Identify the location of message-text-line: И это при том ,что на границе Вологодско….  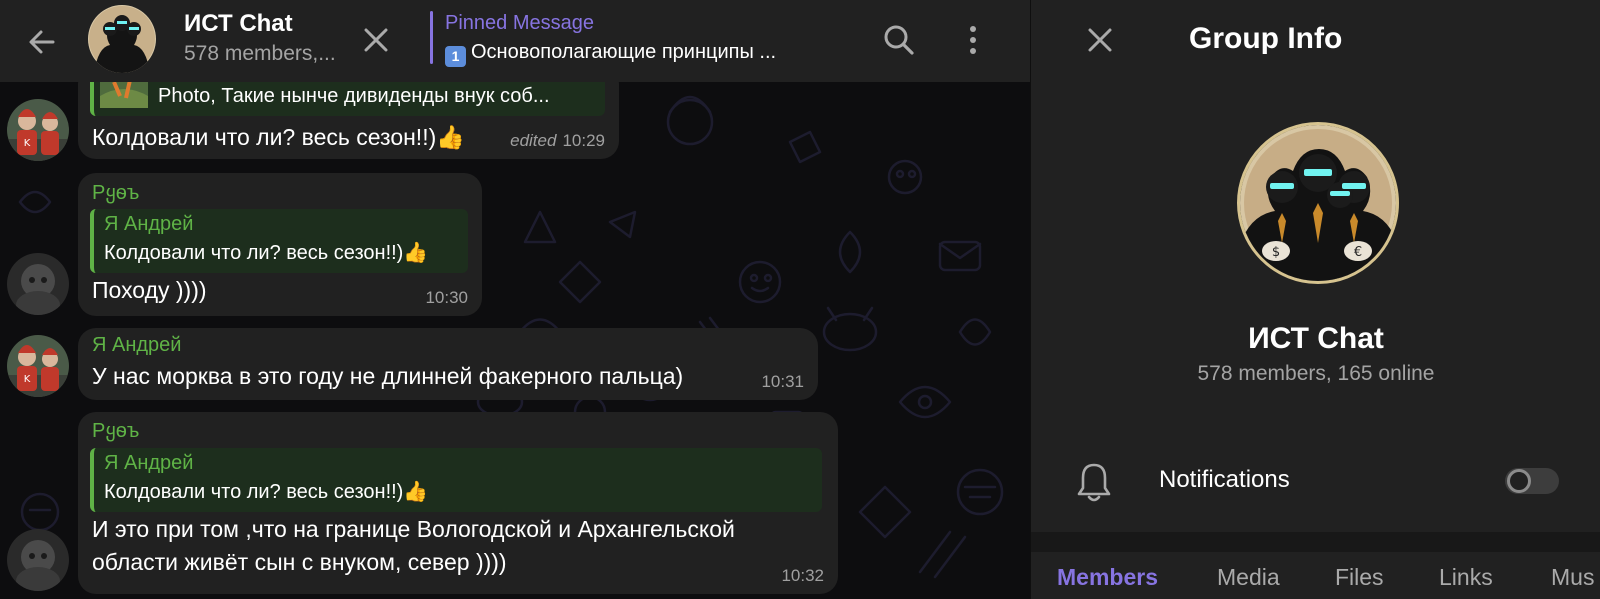
(413, 529).